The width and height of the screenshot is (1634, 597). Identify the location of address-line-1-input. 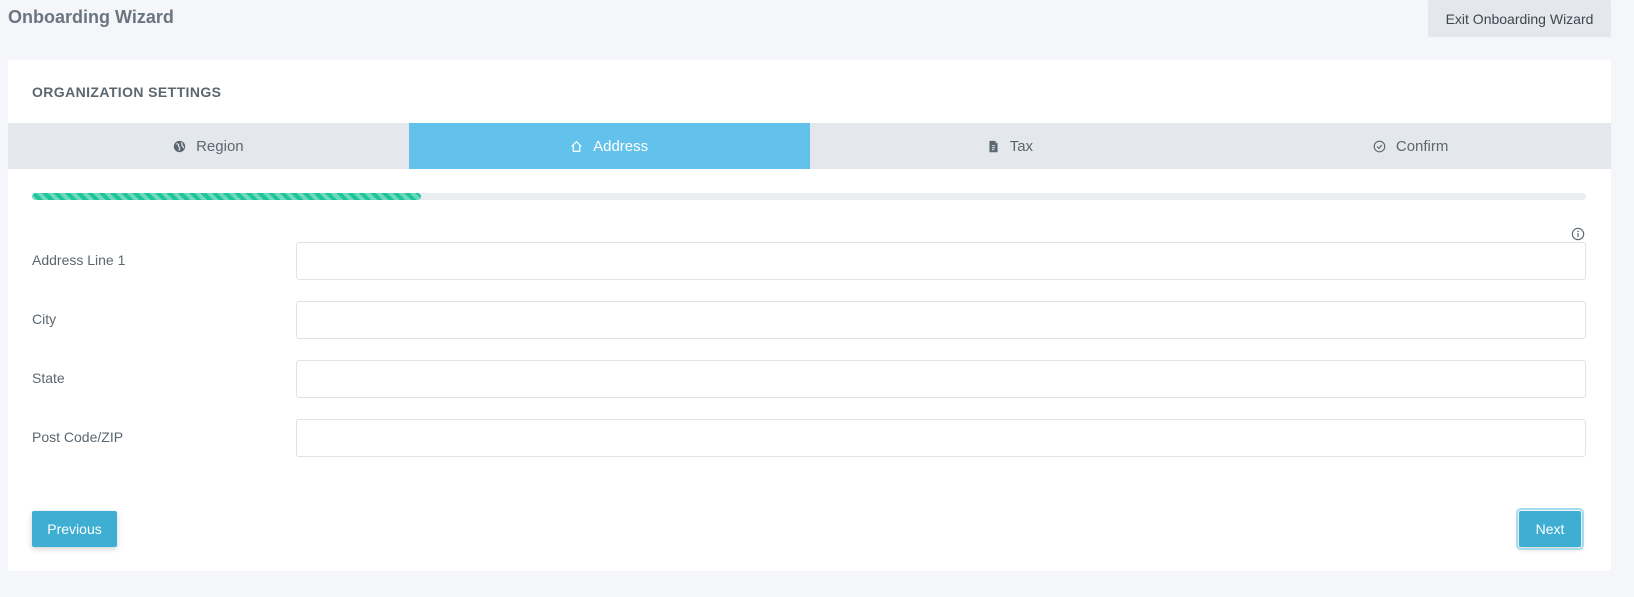
(941, 261).